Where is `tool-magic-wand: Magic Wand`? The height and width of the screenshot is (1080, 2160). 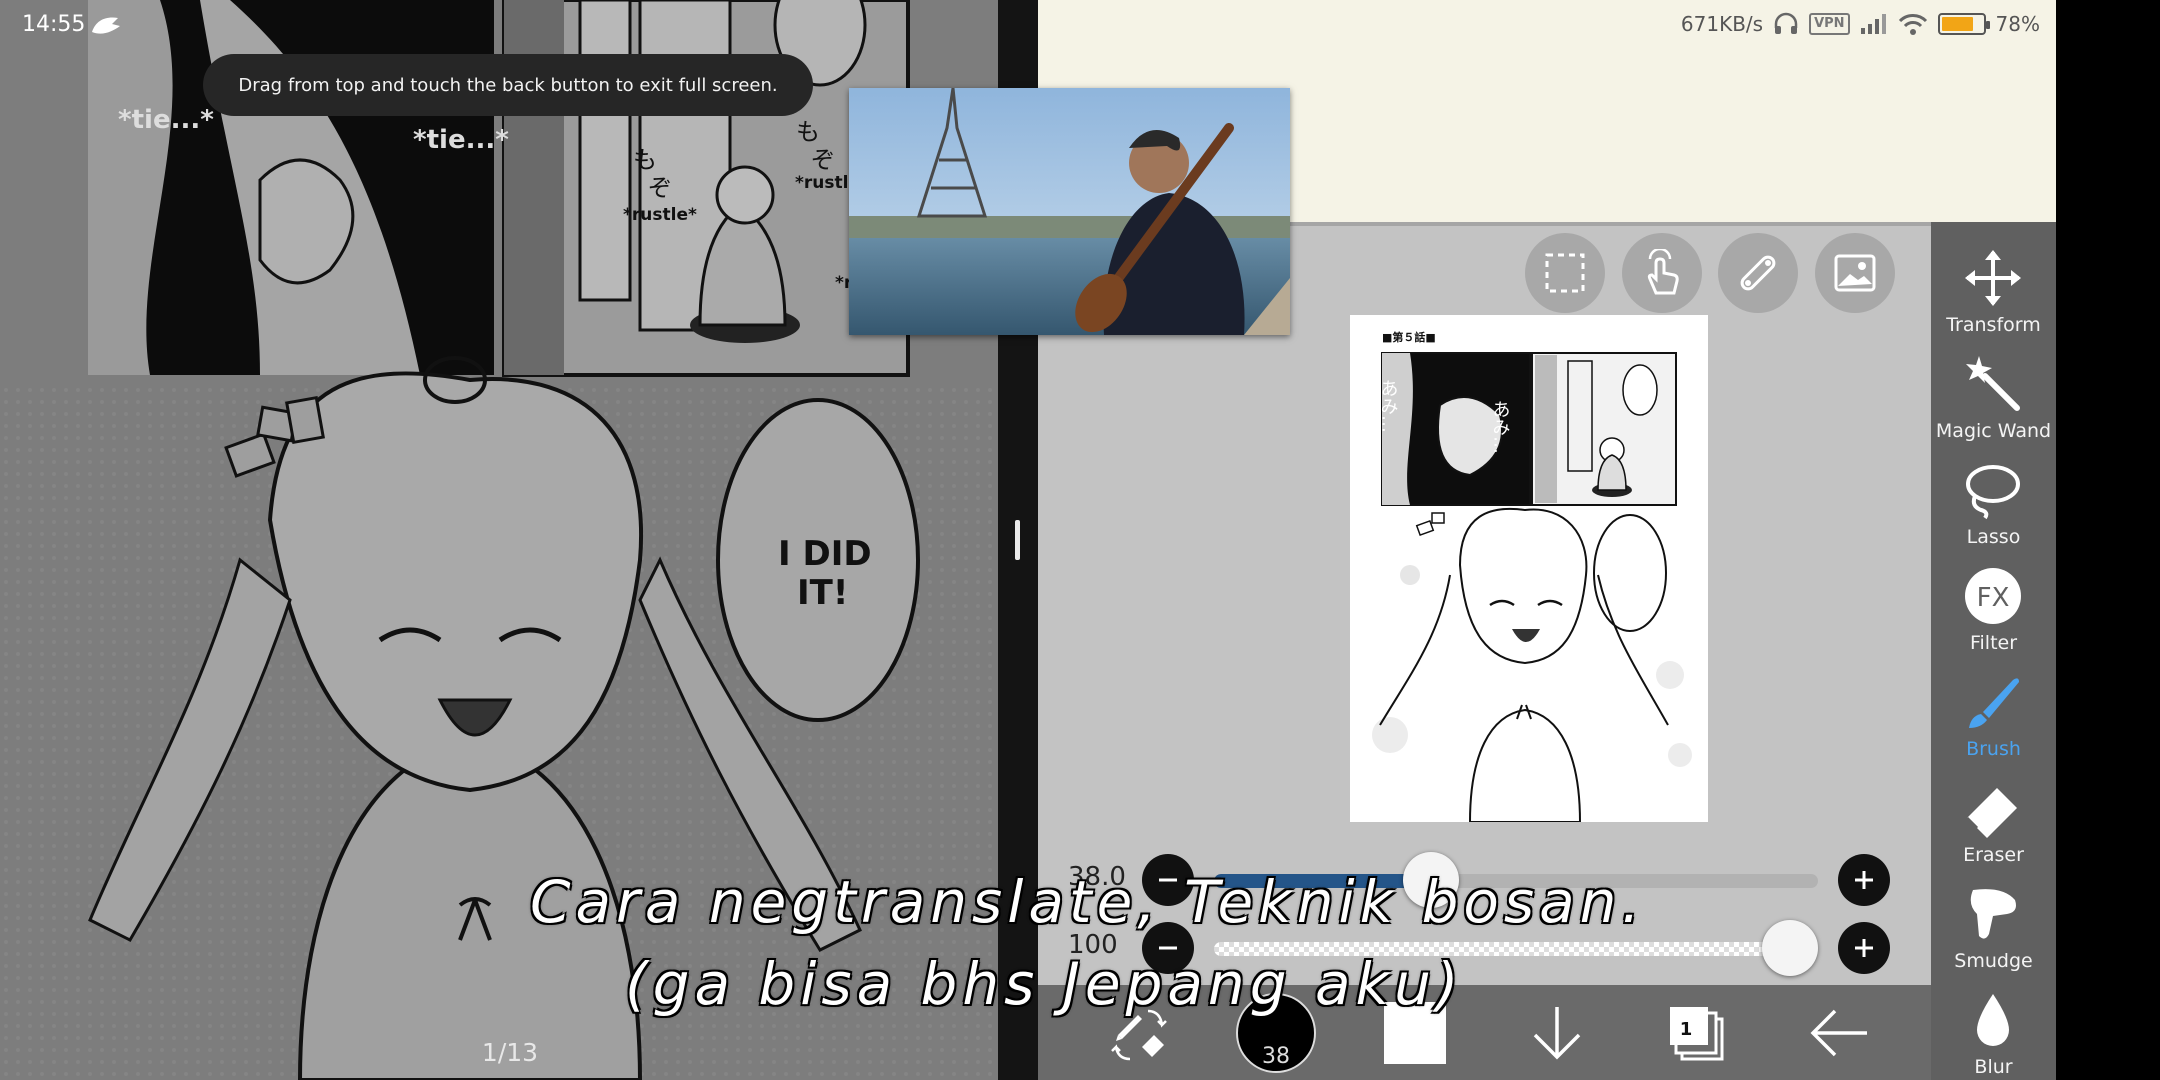
tool-magic-wand: Magic Wand is located at coordinates (1993, 400).